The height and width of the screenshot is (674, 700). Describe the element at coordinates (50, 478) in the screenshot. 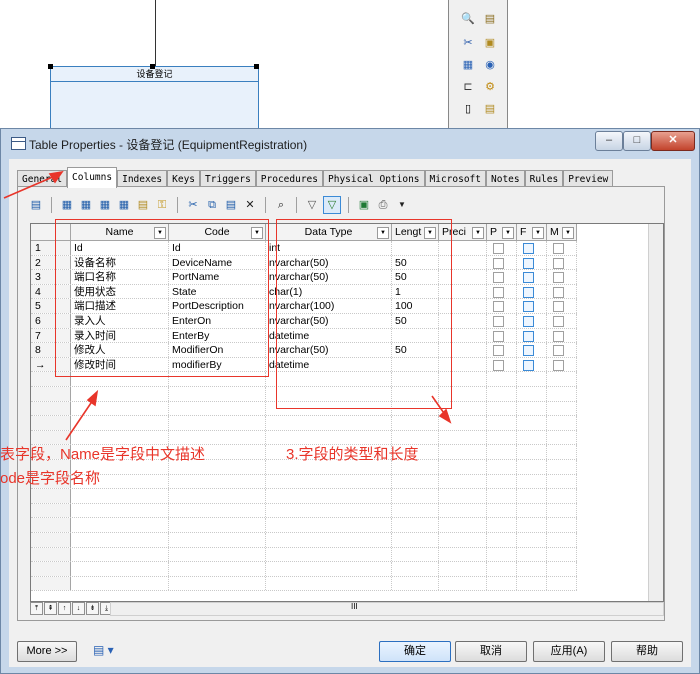

I see `annotation-text-code: ode是字段名称` at that location.